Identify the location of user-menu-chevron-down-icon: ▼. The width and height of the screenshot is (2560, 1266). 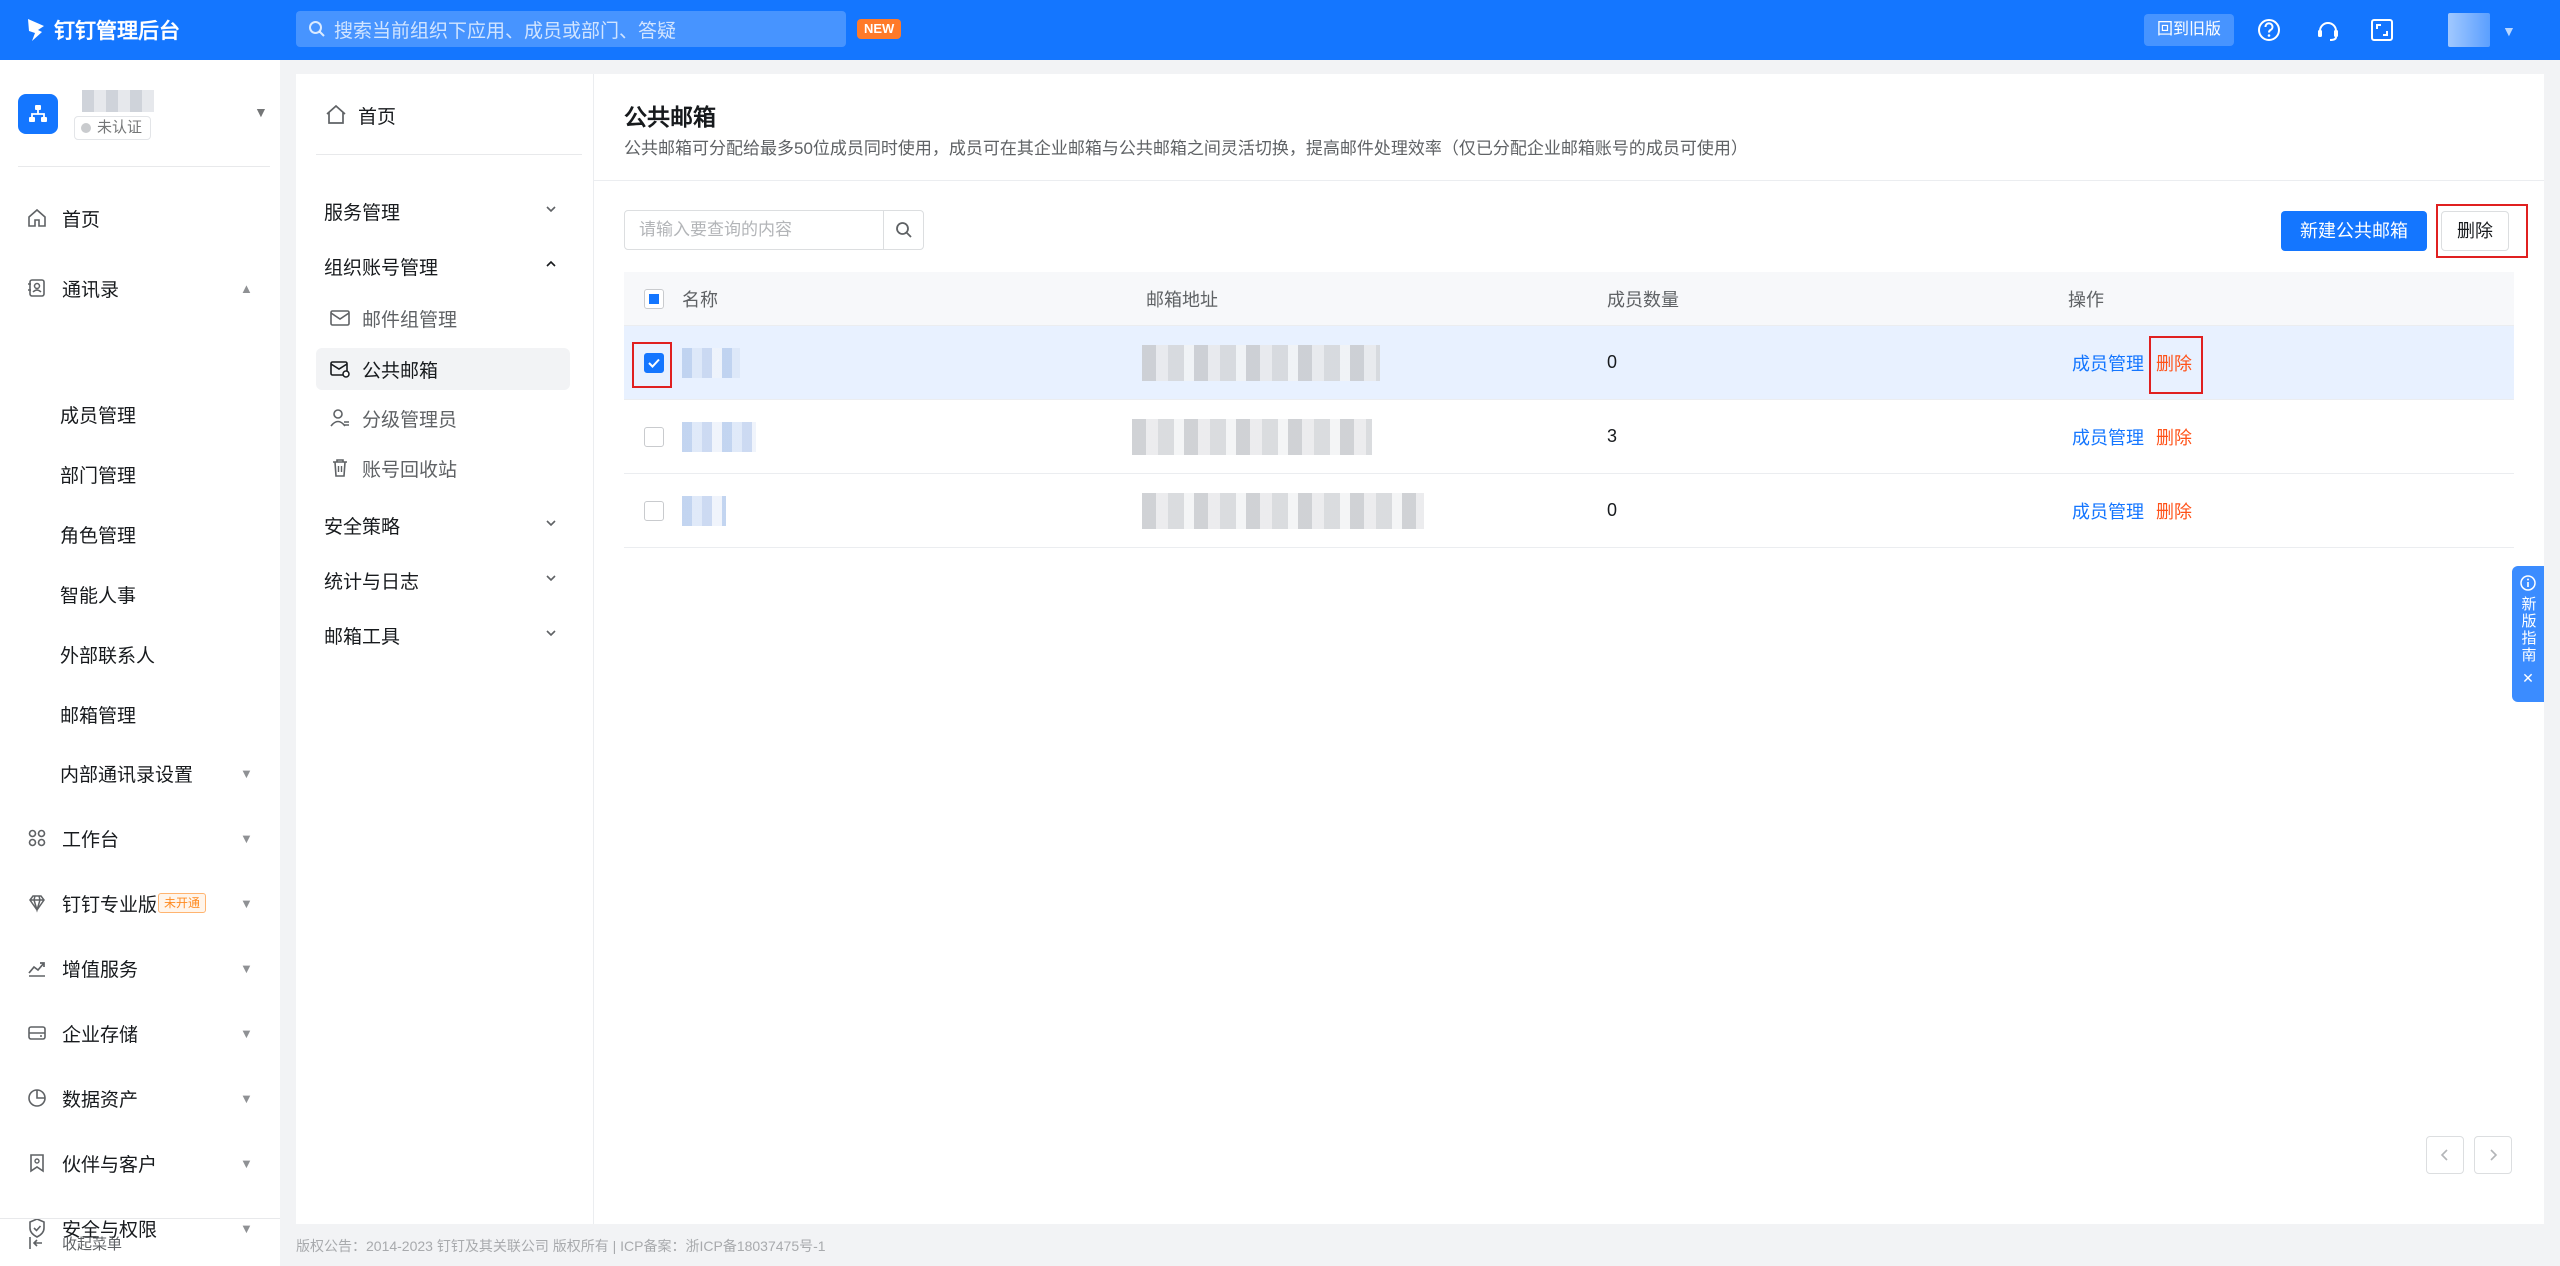
(2509, 31).